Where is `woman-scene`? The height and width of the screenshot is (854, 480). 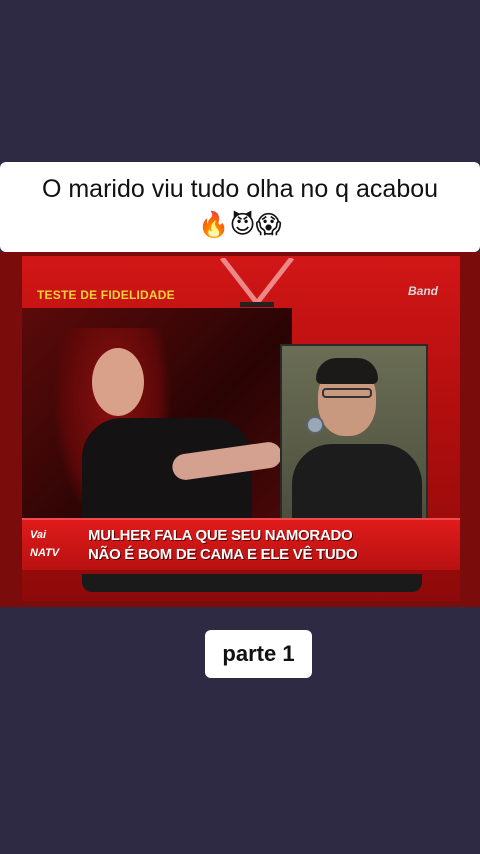 woman-scene is located at coordinates (157, 414).